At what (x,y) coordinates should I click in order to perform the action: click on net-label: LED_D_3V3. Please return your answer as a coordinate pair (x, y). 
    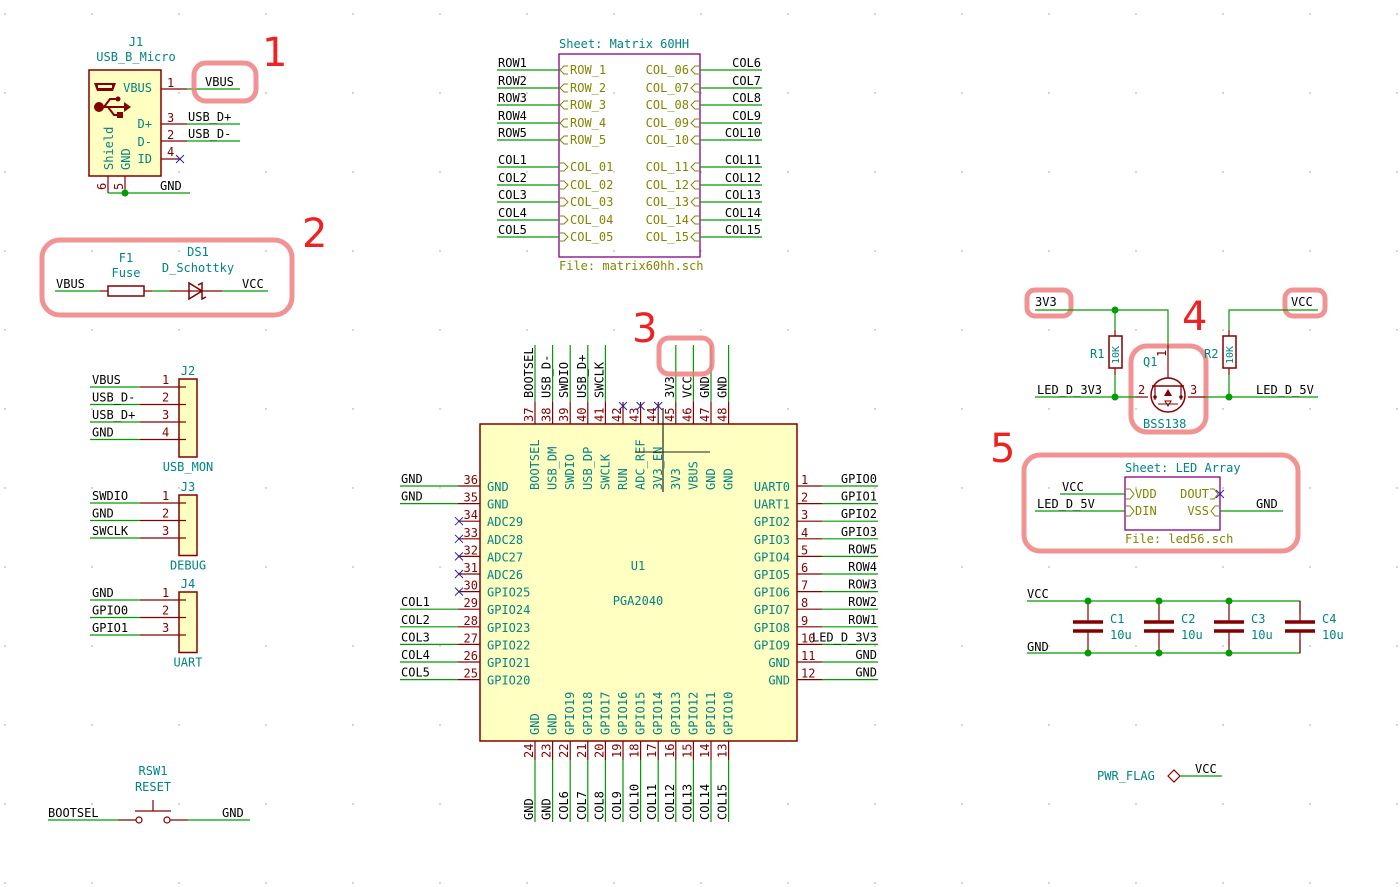
    Looking at the image, I should click on (844, 637).